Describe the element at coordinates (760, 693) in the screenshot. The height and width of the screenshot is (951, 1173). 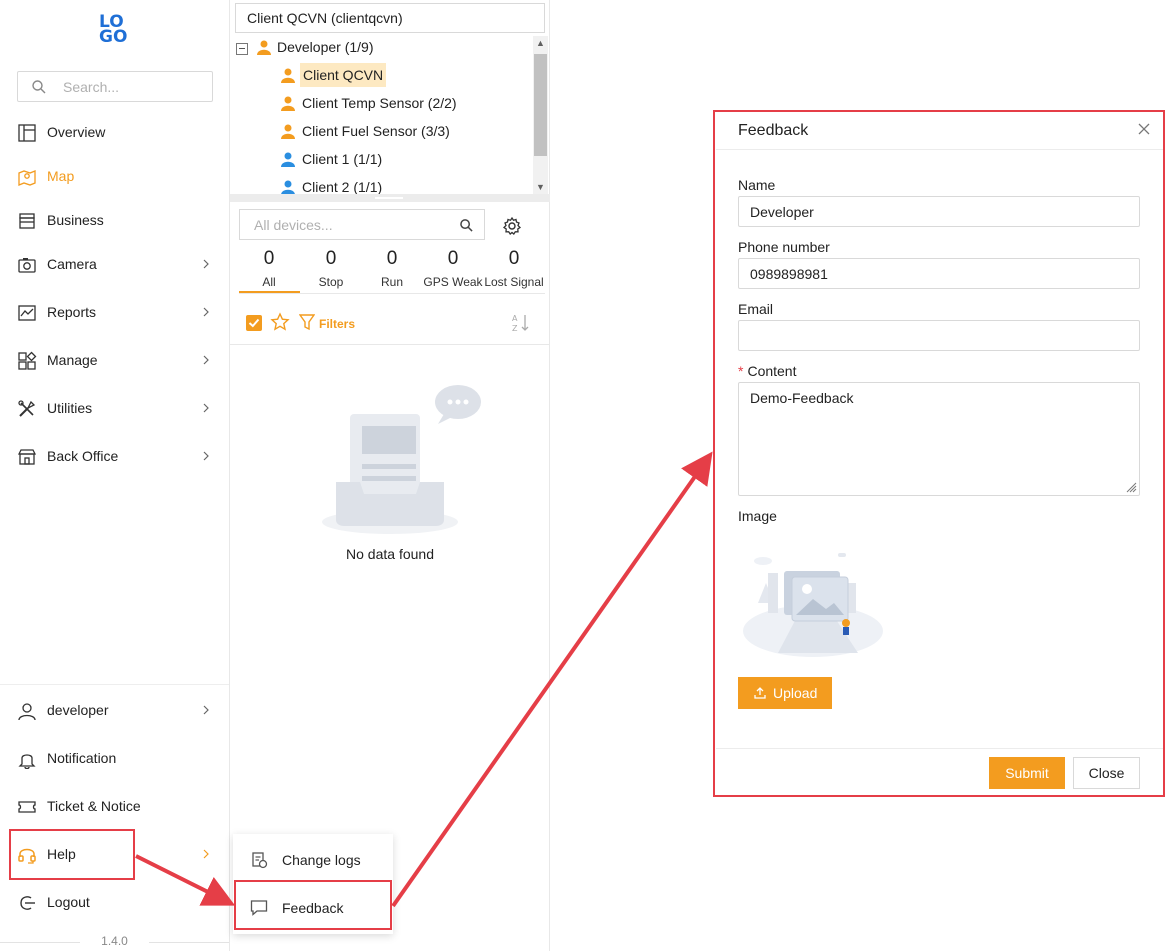
I see `upload-icon` at that location.